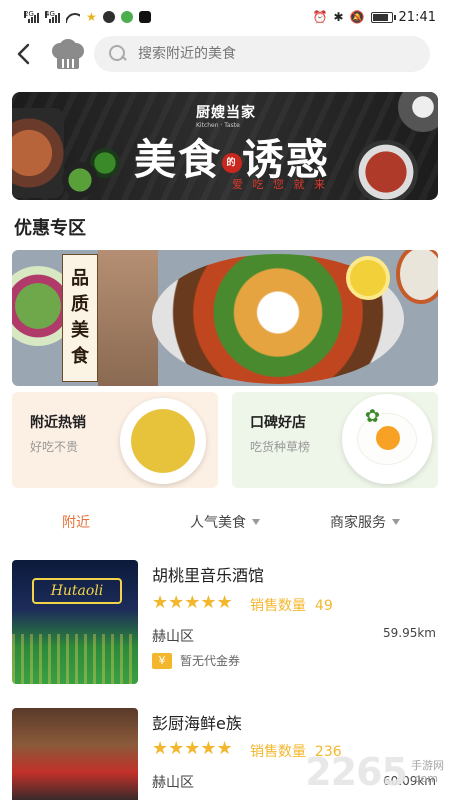 The width and height of the screenshot is (450, 800). I want to click on tag-char: 质, so click(80, 304).